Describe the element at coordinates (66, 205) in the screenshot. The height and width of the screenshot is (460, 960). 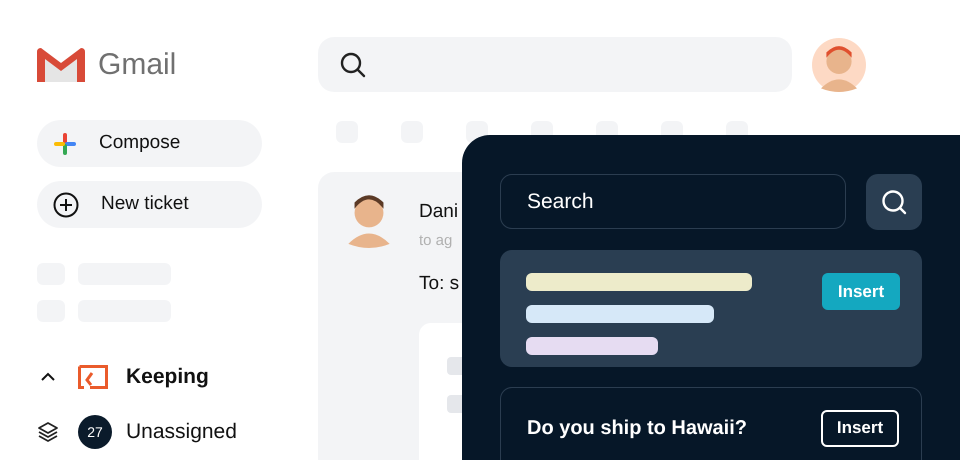
I see `plus-circle-icon` at that location.